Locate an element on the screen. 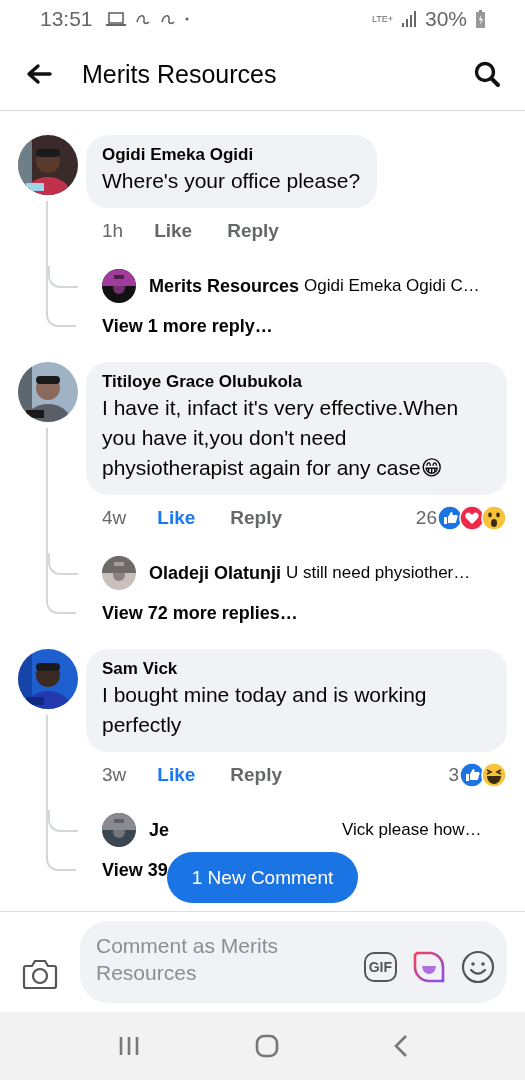 The width and height of the screenshot is (525, 1080). reply-author: Je is located at coordinates (159, 830).